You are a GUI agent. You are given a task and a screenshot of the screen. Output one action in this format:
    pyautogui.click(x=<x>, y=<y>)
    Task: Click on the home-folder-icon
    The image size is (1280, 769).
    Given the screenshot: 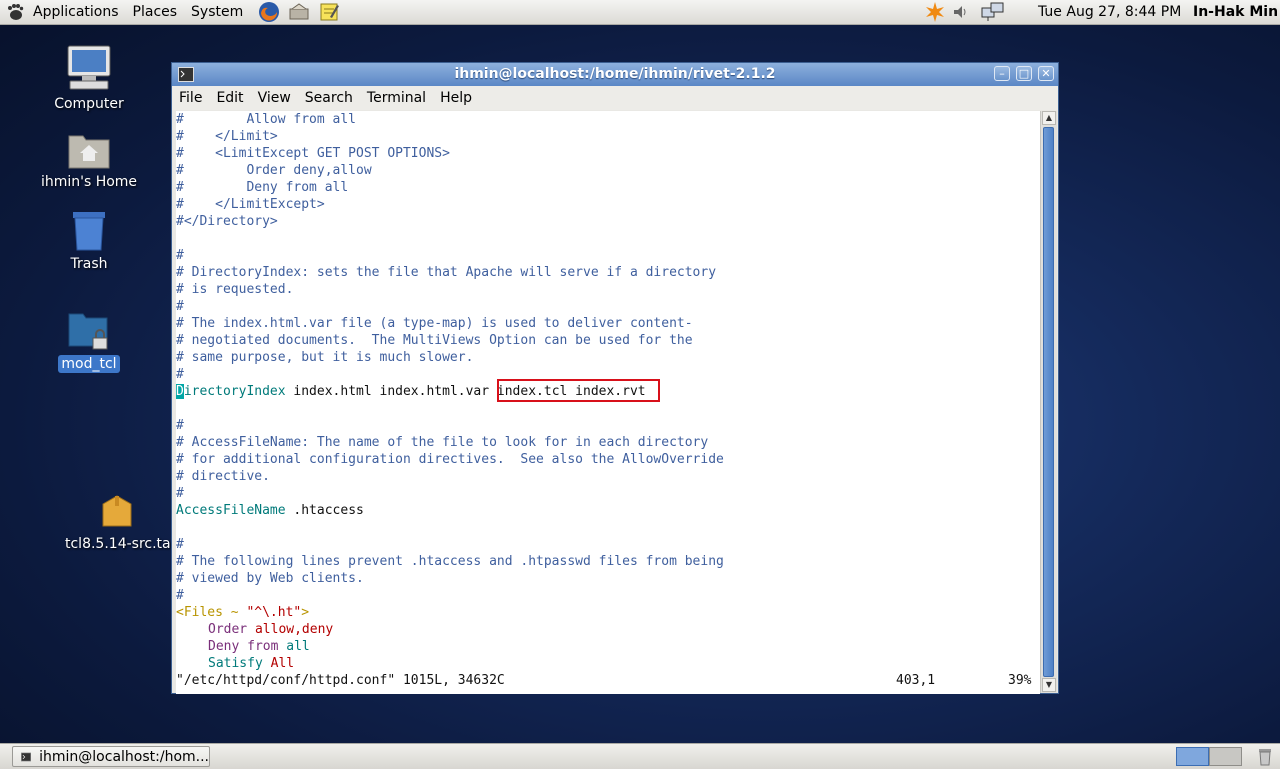 What is the action you would take?
    pyautogui.click(x=89, y=152)
    